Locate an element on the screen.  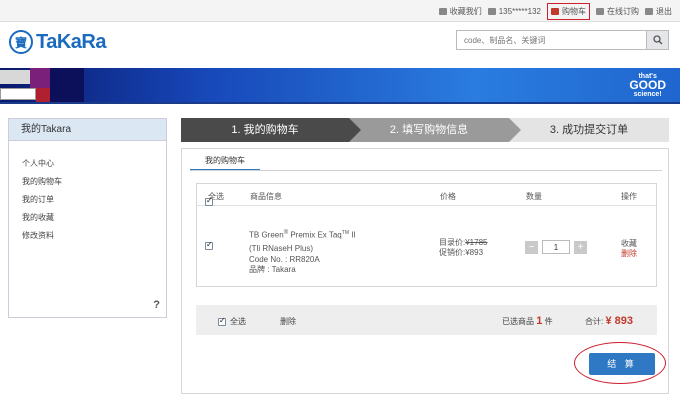
product-brand: 品牌 : Takara is located at coordinates (272, 270).